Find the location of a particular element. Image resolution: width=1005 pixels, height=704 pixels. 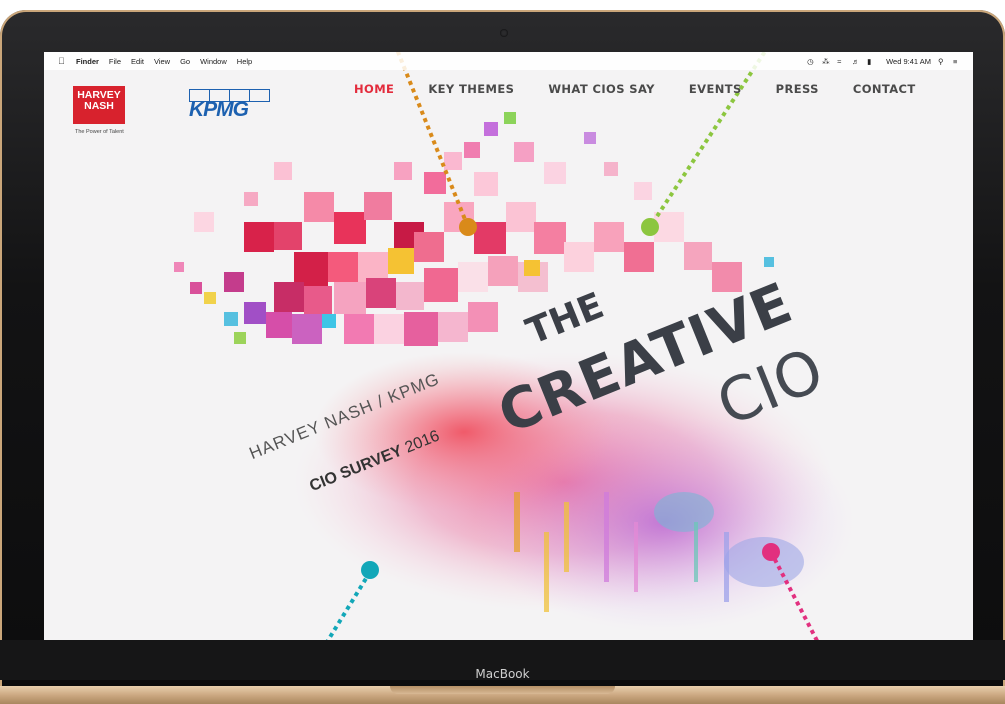

menu-view: View is located at coordinates (162, 61).